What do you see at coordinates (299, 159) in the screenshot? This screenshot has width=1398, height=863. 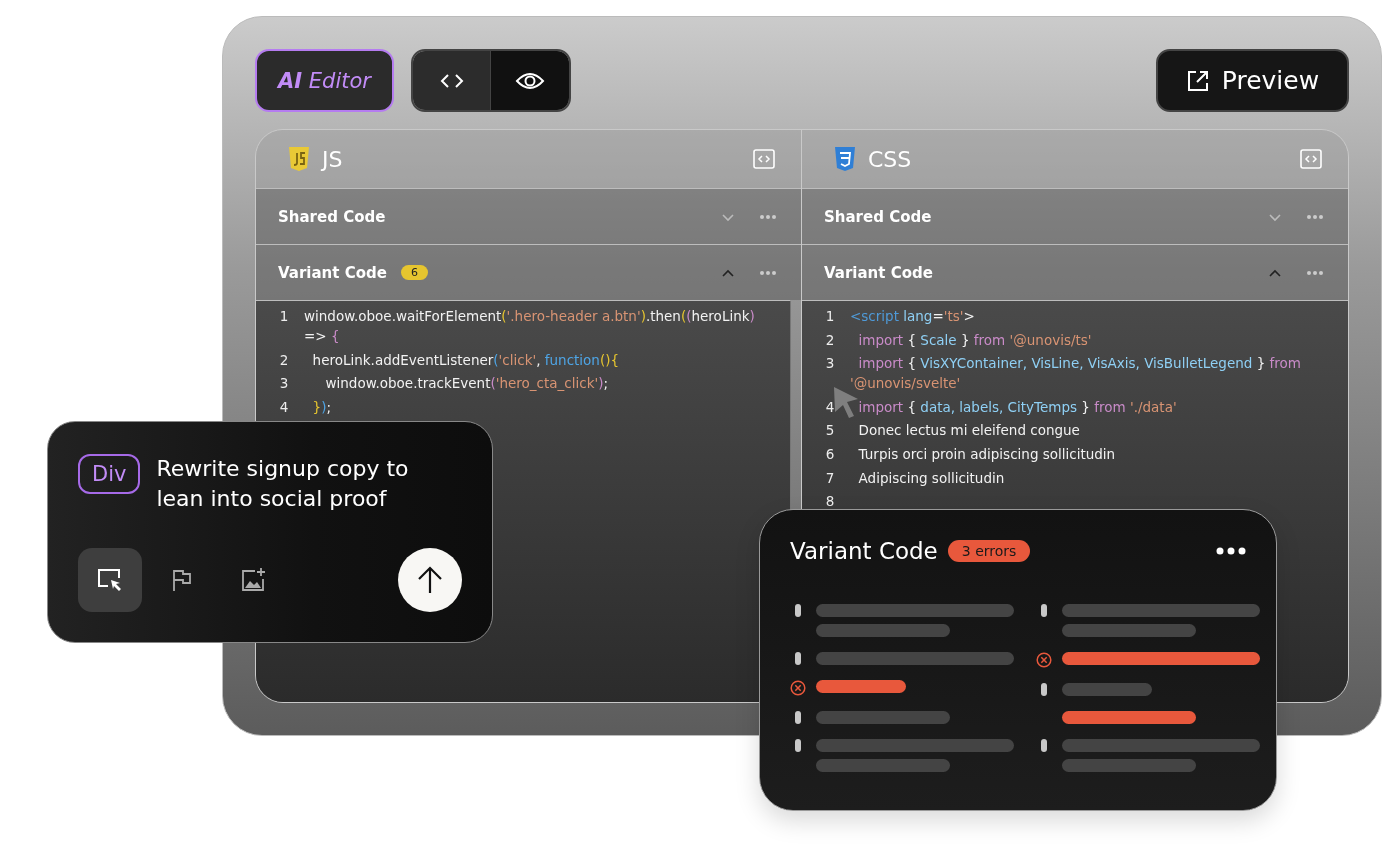 I see `js-shield-icon` at bounding box center [299, 159].